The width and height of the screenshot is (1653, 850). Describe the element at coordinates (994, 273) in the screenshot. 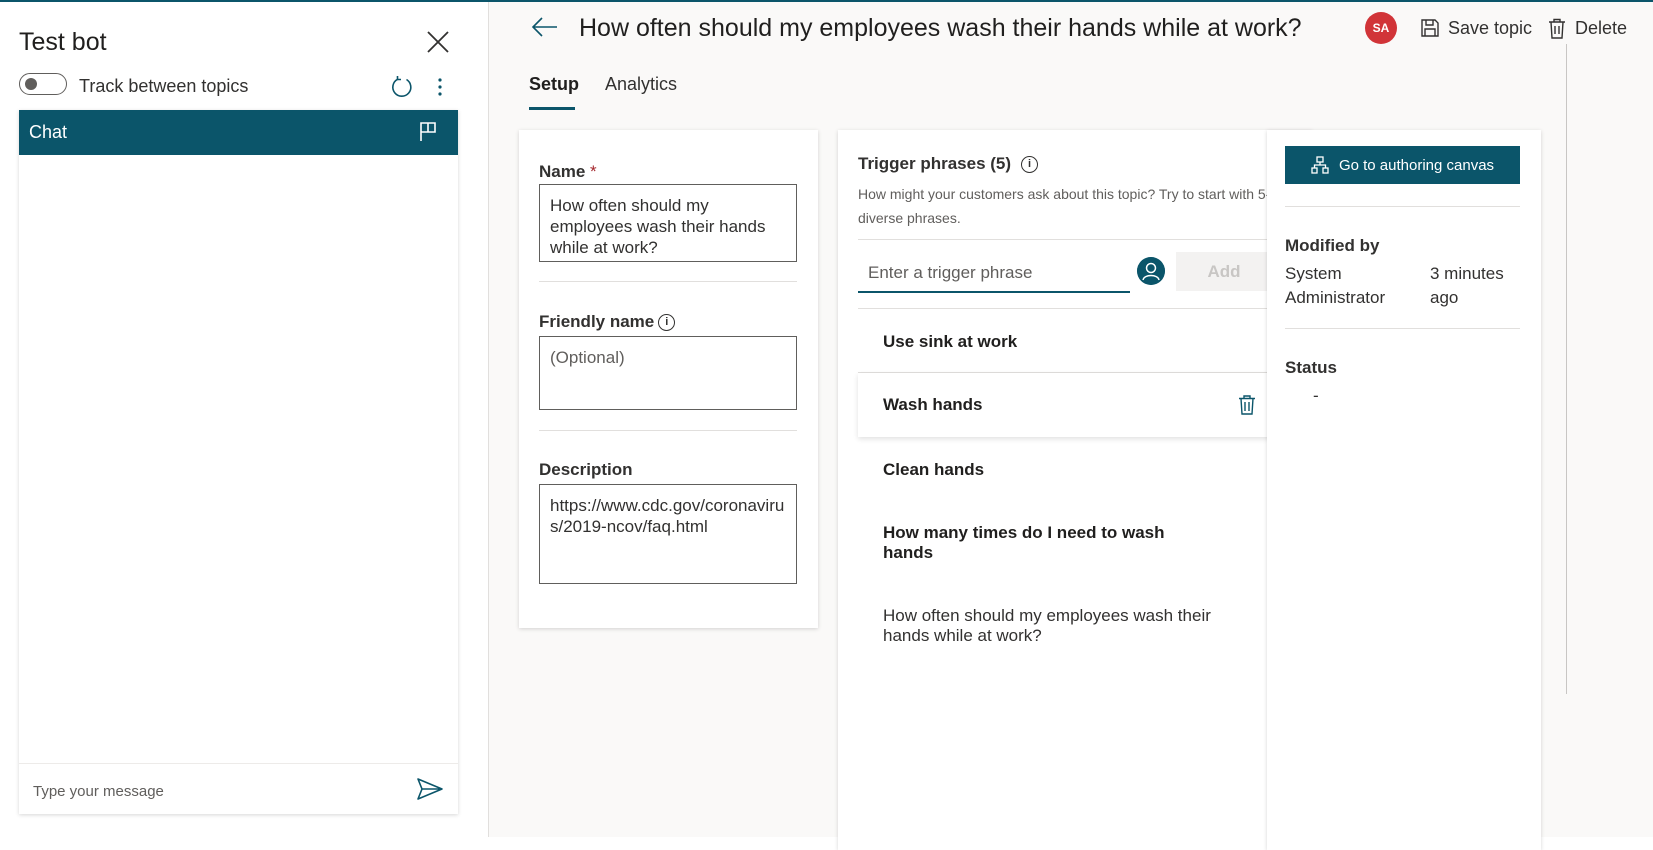

I see `trigger-phrase-input` at that location.